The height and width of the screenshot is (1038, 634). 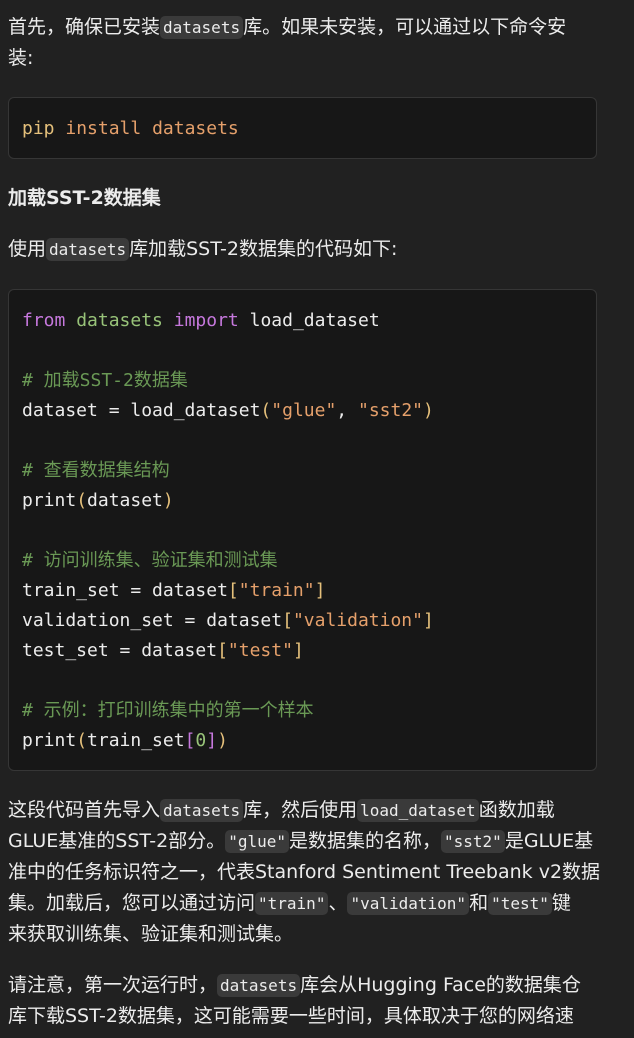 What do you see at coordinates (150, 560) in the screenshot?
I see `code-comment-splits: # 访问训练集、验证集和测试集` at bounding box center [150, 560].